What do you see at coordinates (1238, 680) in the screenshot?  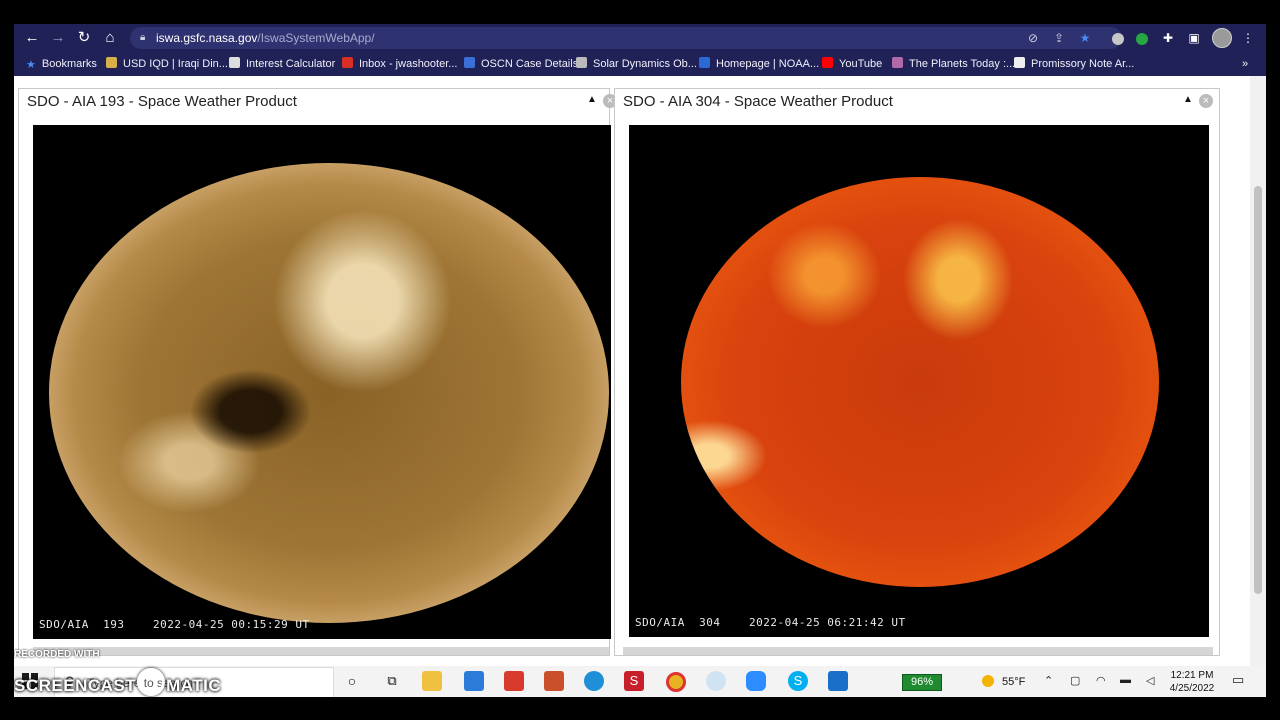 I see `notification-icon: ▭` at bounding box center [1238, 680].